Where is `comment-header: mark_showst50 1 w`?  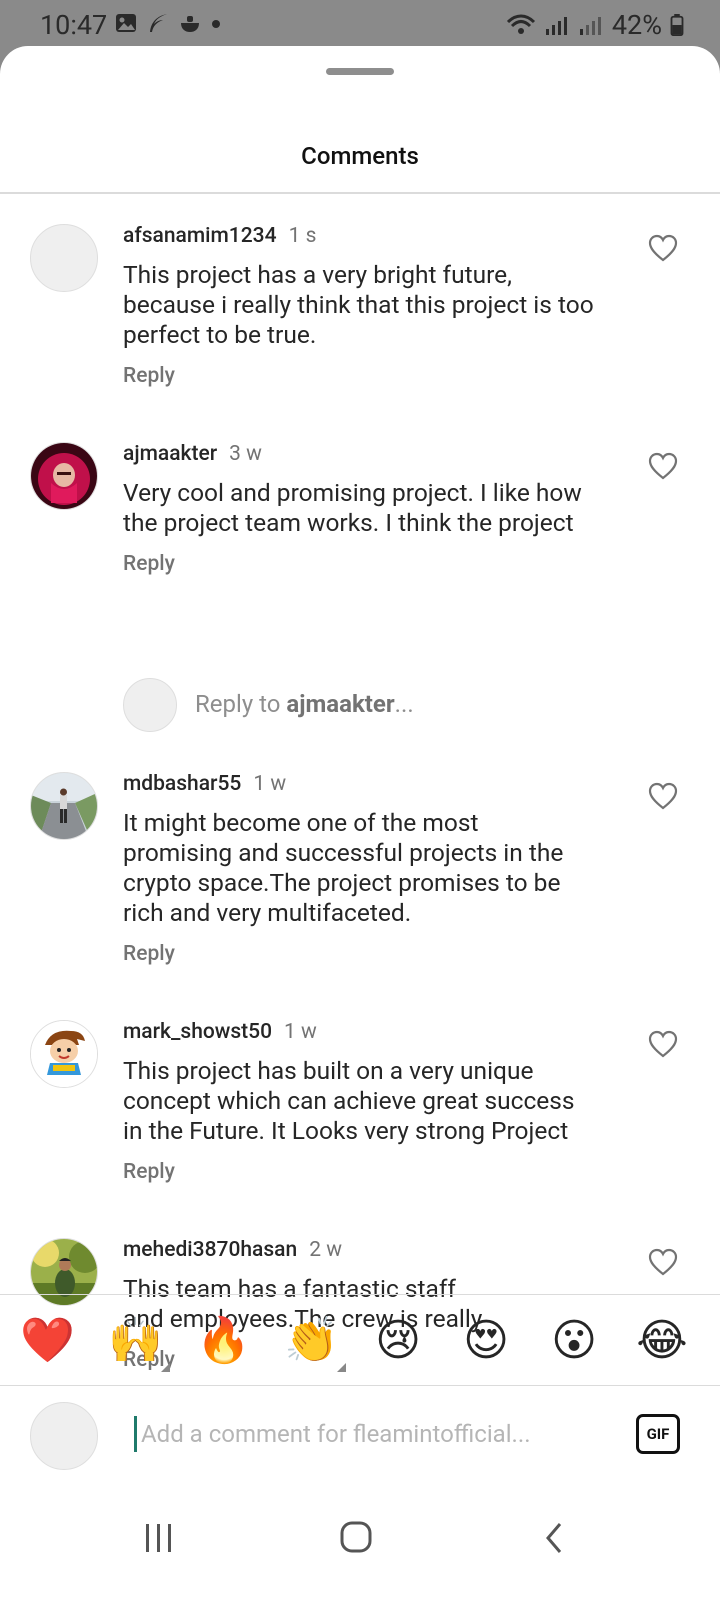
comment-header: mark_showst50 1 w is located at coordinates (220, 1032).